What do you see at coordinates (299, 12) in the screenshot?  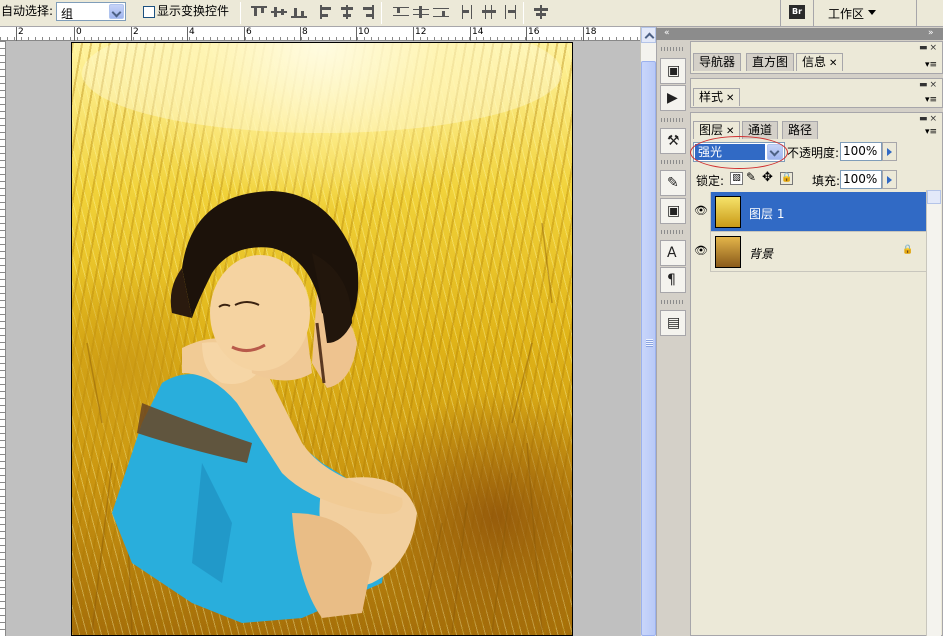 I see `align-bottom-icon` at bounding box center [299, 12].